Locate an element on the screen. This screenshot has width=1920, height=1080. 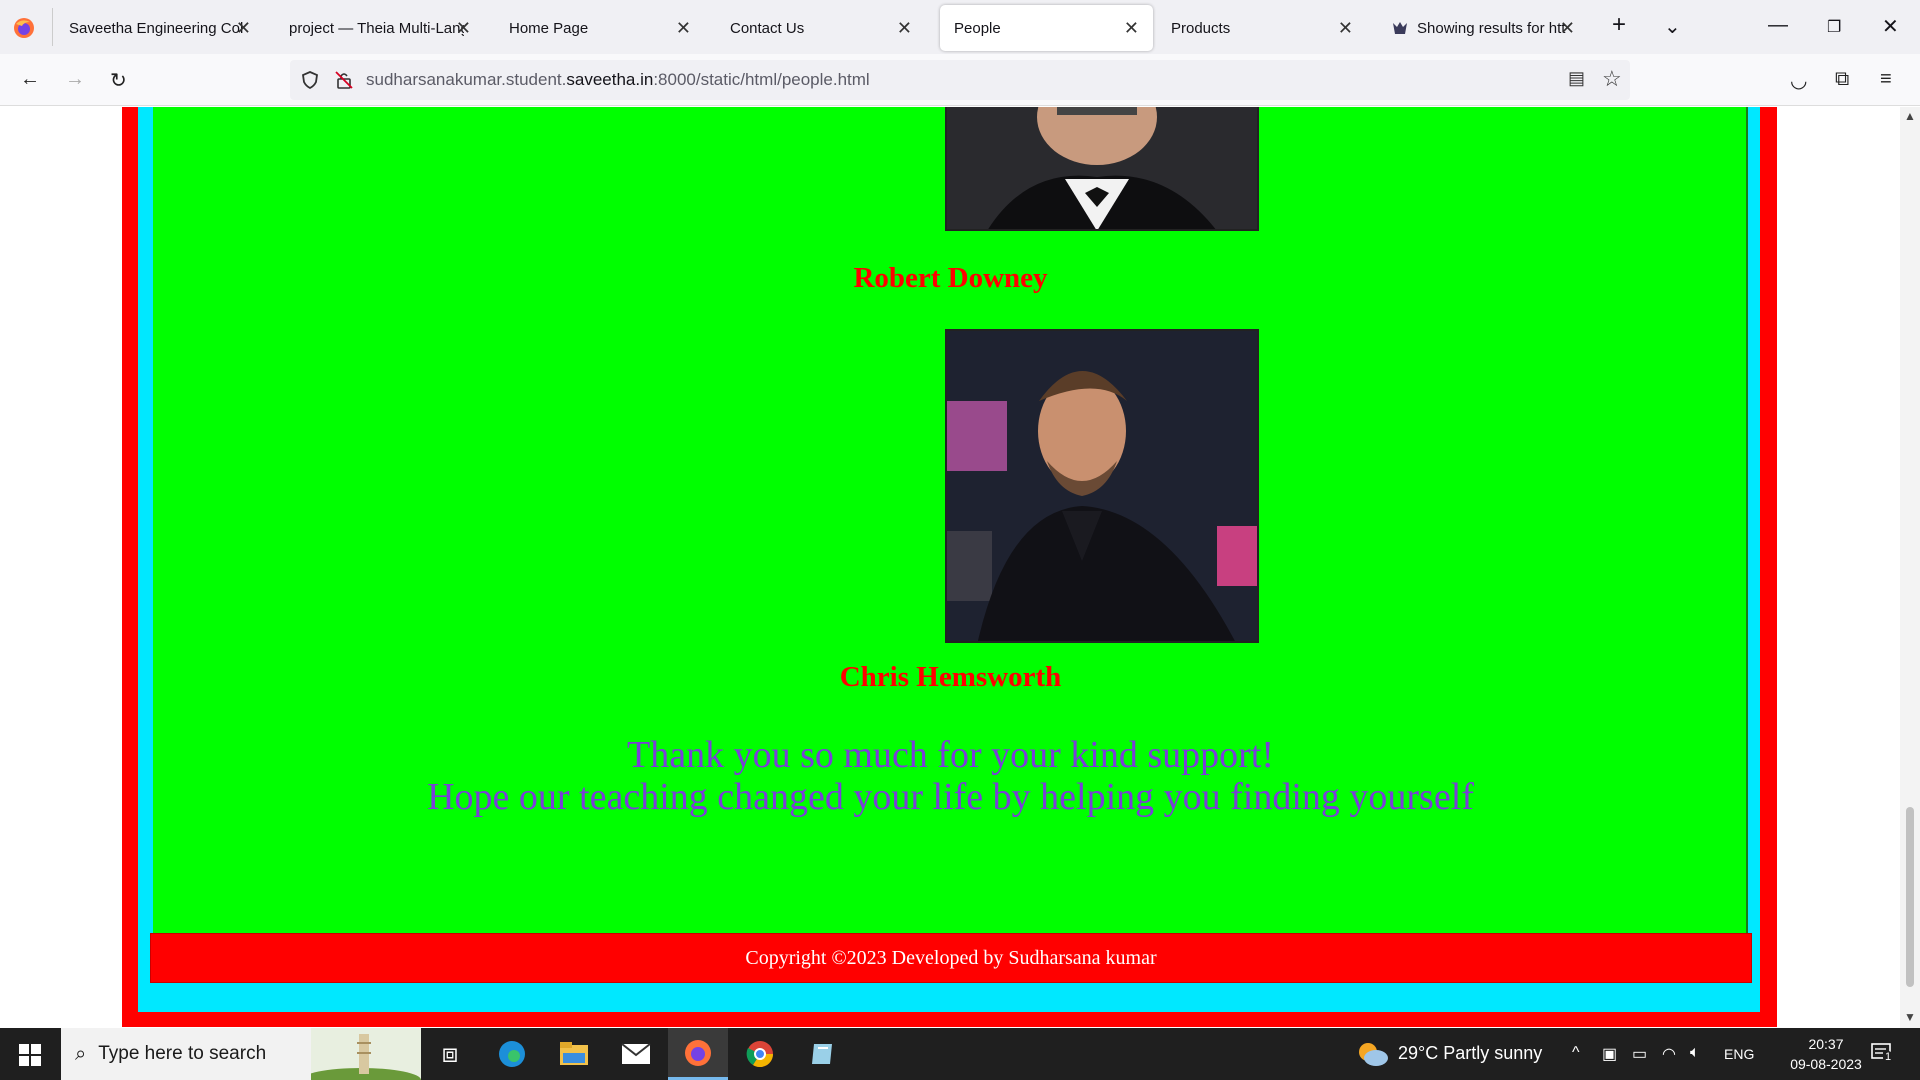
search-highlight-image is located at coordinates (366, 1054).